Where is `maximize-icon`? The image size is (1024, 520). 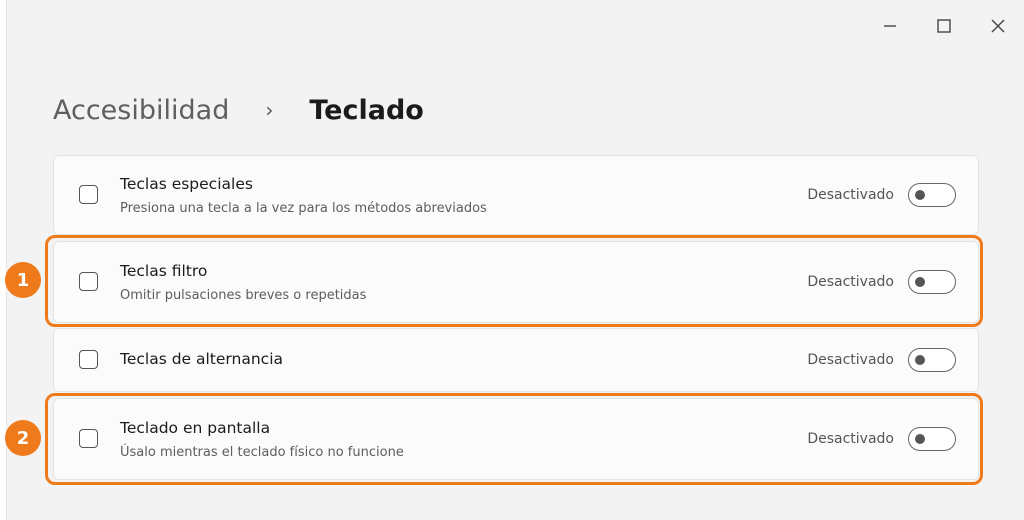
maximize-icon is located at coordinates (944, 26).